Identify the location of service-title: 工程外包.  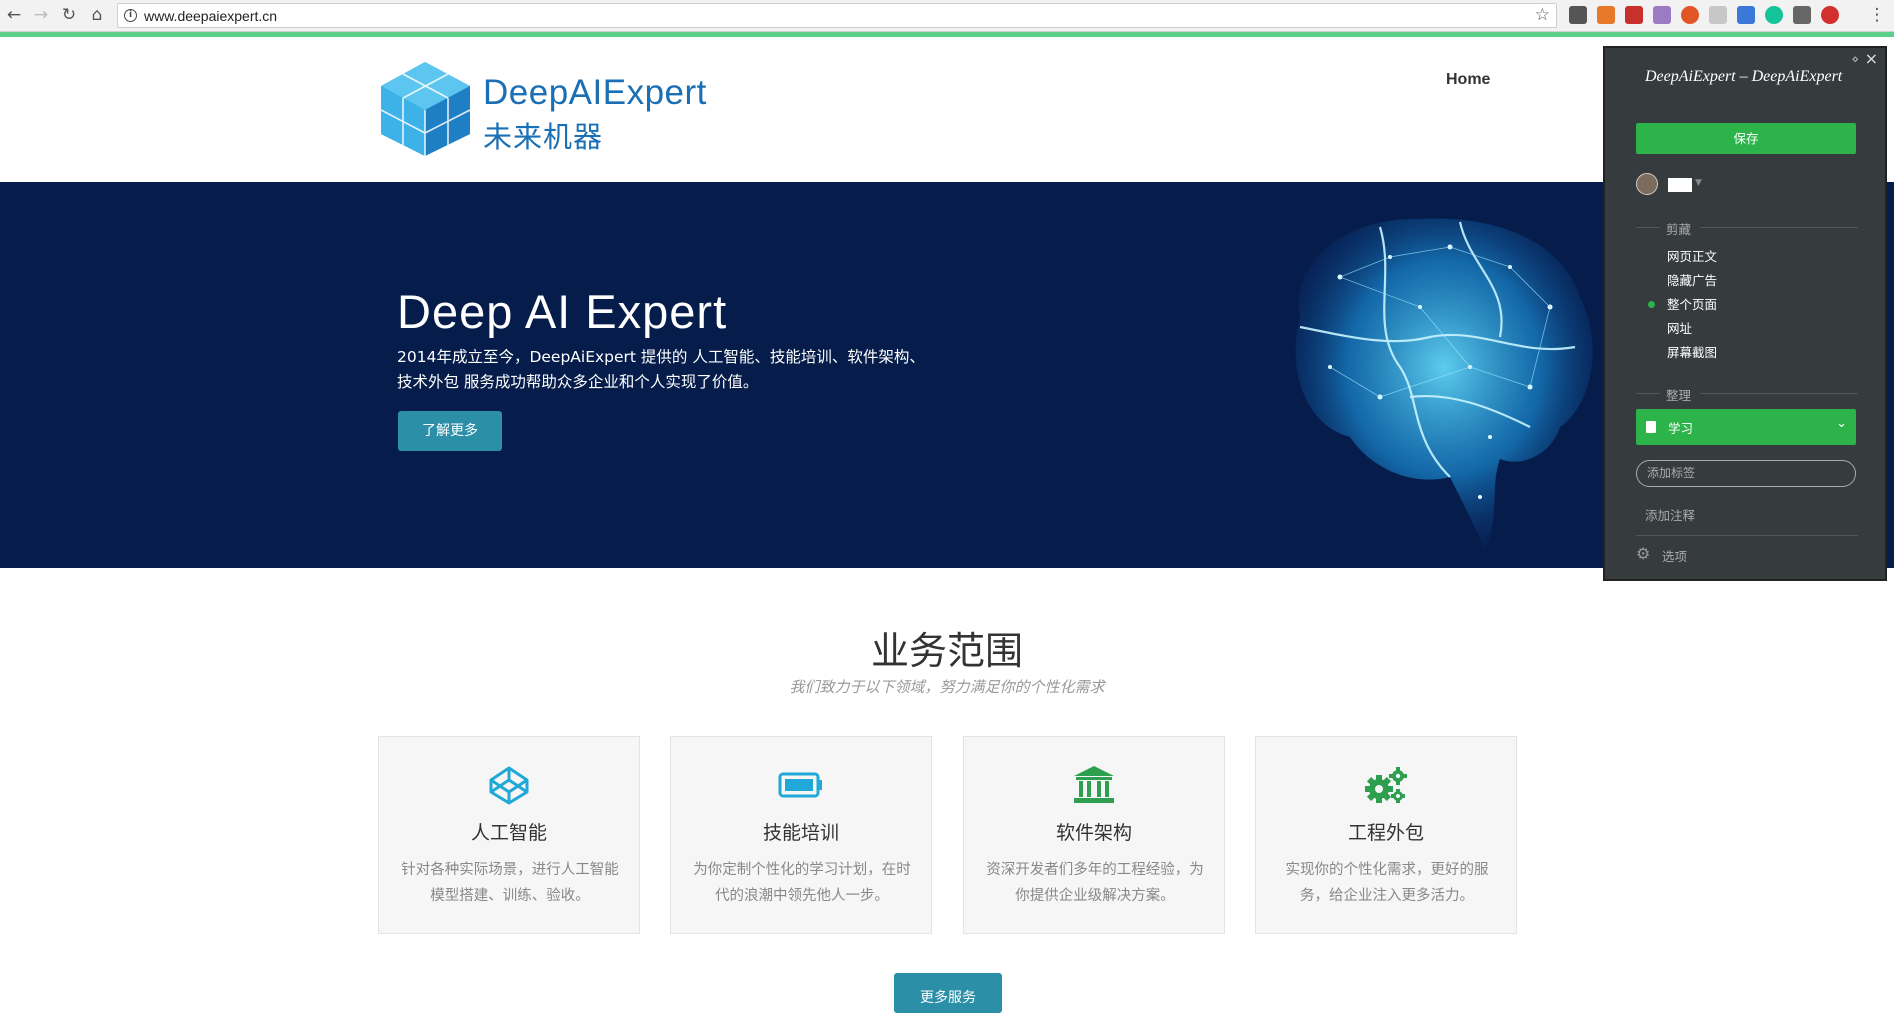
(1385, 833).